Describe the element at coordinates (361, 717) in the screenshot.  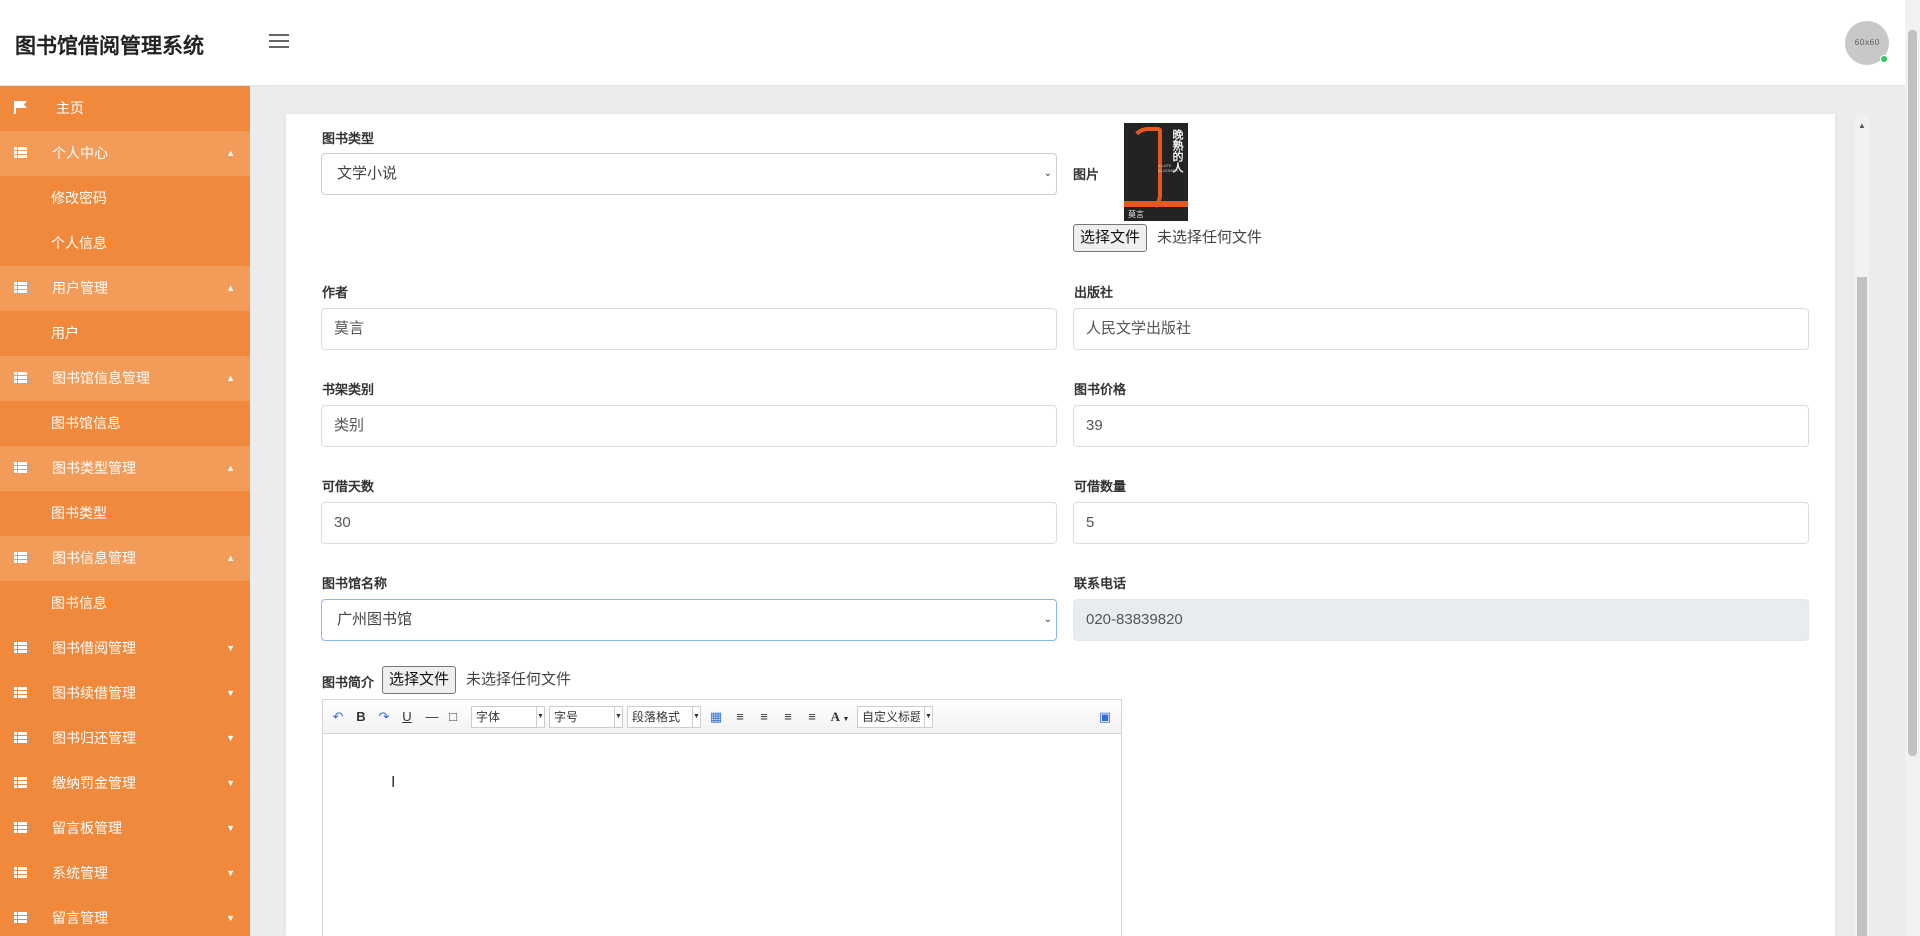
I see `bold-icon: B` at that location.